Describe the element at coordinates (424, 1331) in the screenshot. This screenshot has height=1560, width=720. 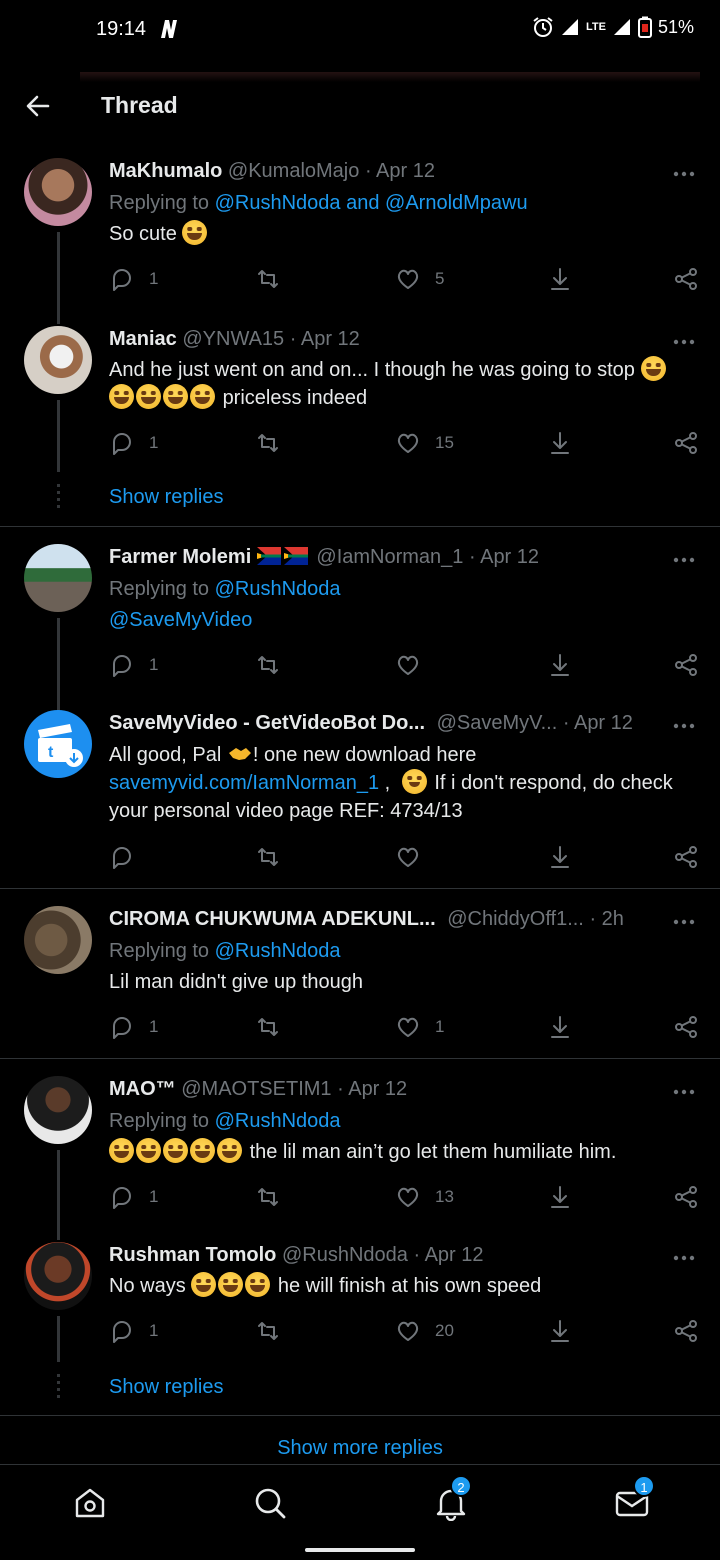
I see `like-button: 20` at that location.